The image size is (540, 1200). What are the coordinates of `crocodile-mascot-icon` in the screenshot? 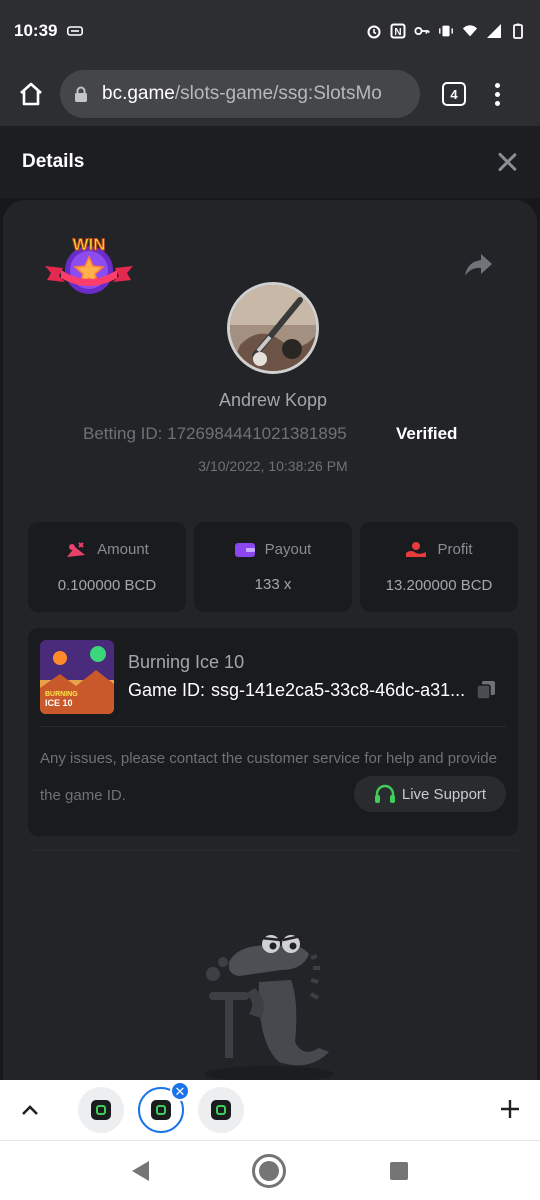 It's located at (269, 1008).